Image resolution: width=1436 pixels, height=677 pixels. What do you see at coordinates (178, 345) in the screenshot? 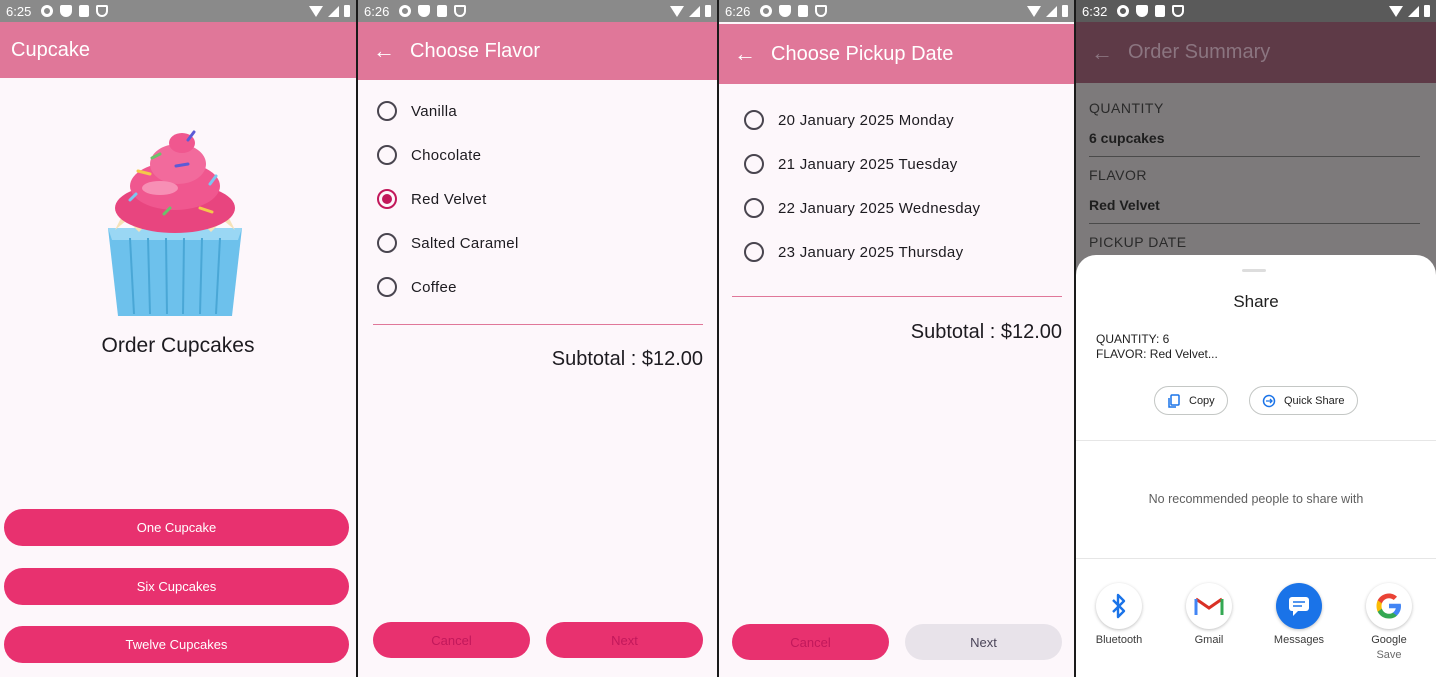
I see `order-heading: Order Cupcakes` at bounding box center [178, 345].